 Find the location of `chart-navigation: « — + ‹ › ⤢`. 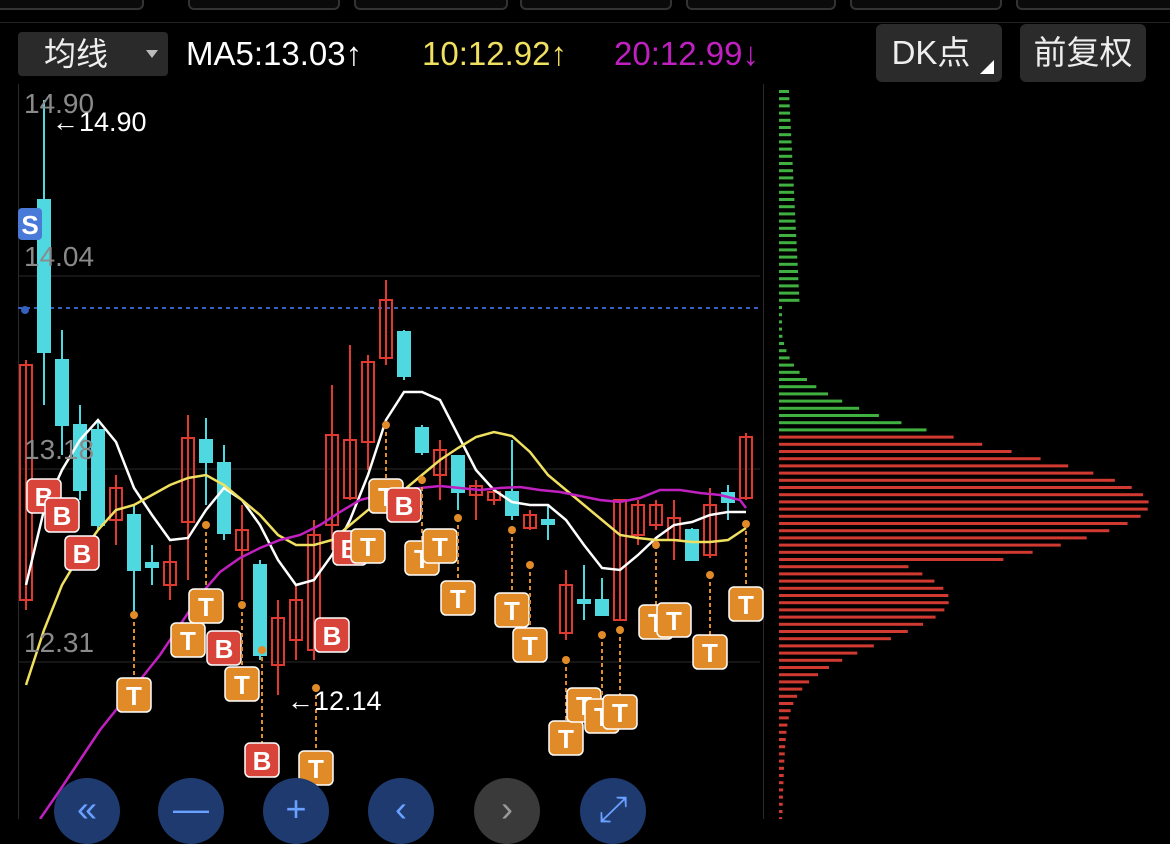

chart-navigation: « — + ‹ › ⤢ is located at coordinates (380, 811).